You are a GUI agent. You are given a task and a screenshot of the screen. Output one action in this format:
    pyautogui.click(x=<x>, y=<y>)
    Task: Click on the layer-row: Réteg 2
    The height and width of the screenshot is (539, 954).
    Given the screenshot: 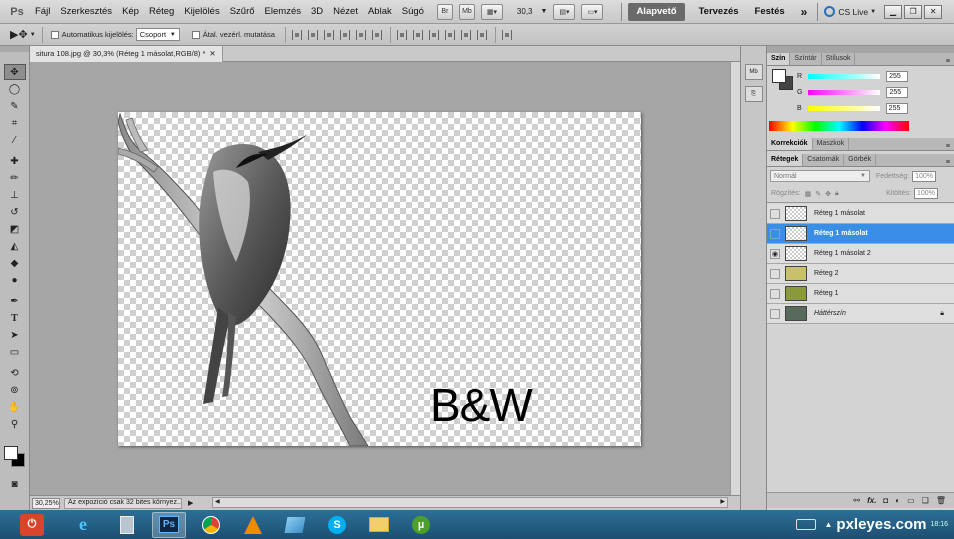 What is the action you would take?
    pyautogui.click(x=860, y=274)
    